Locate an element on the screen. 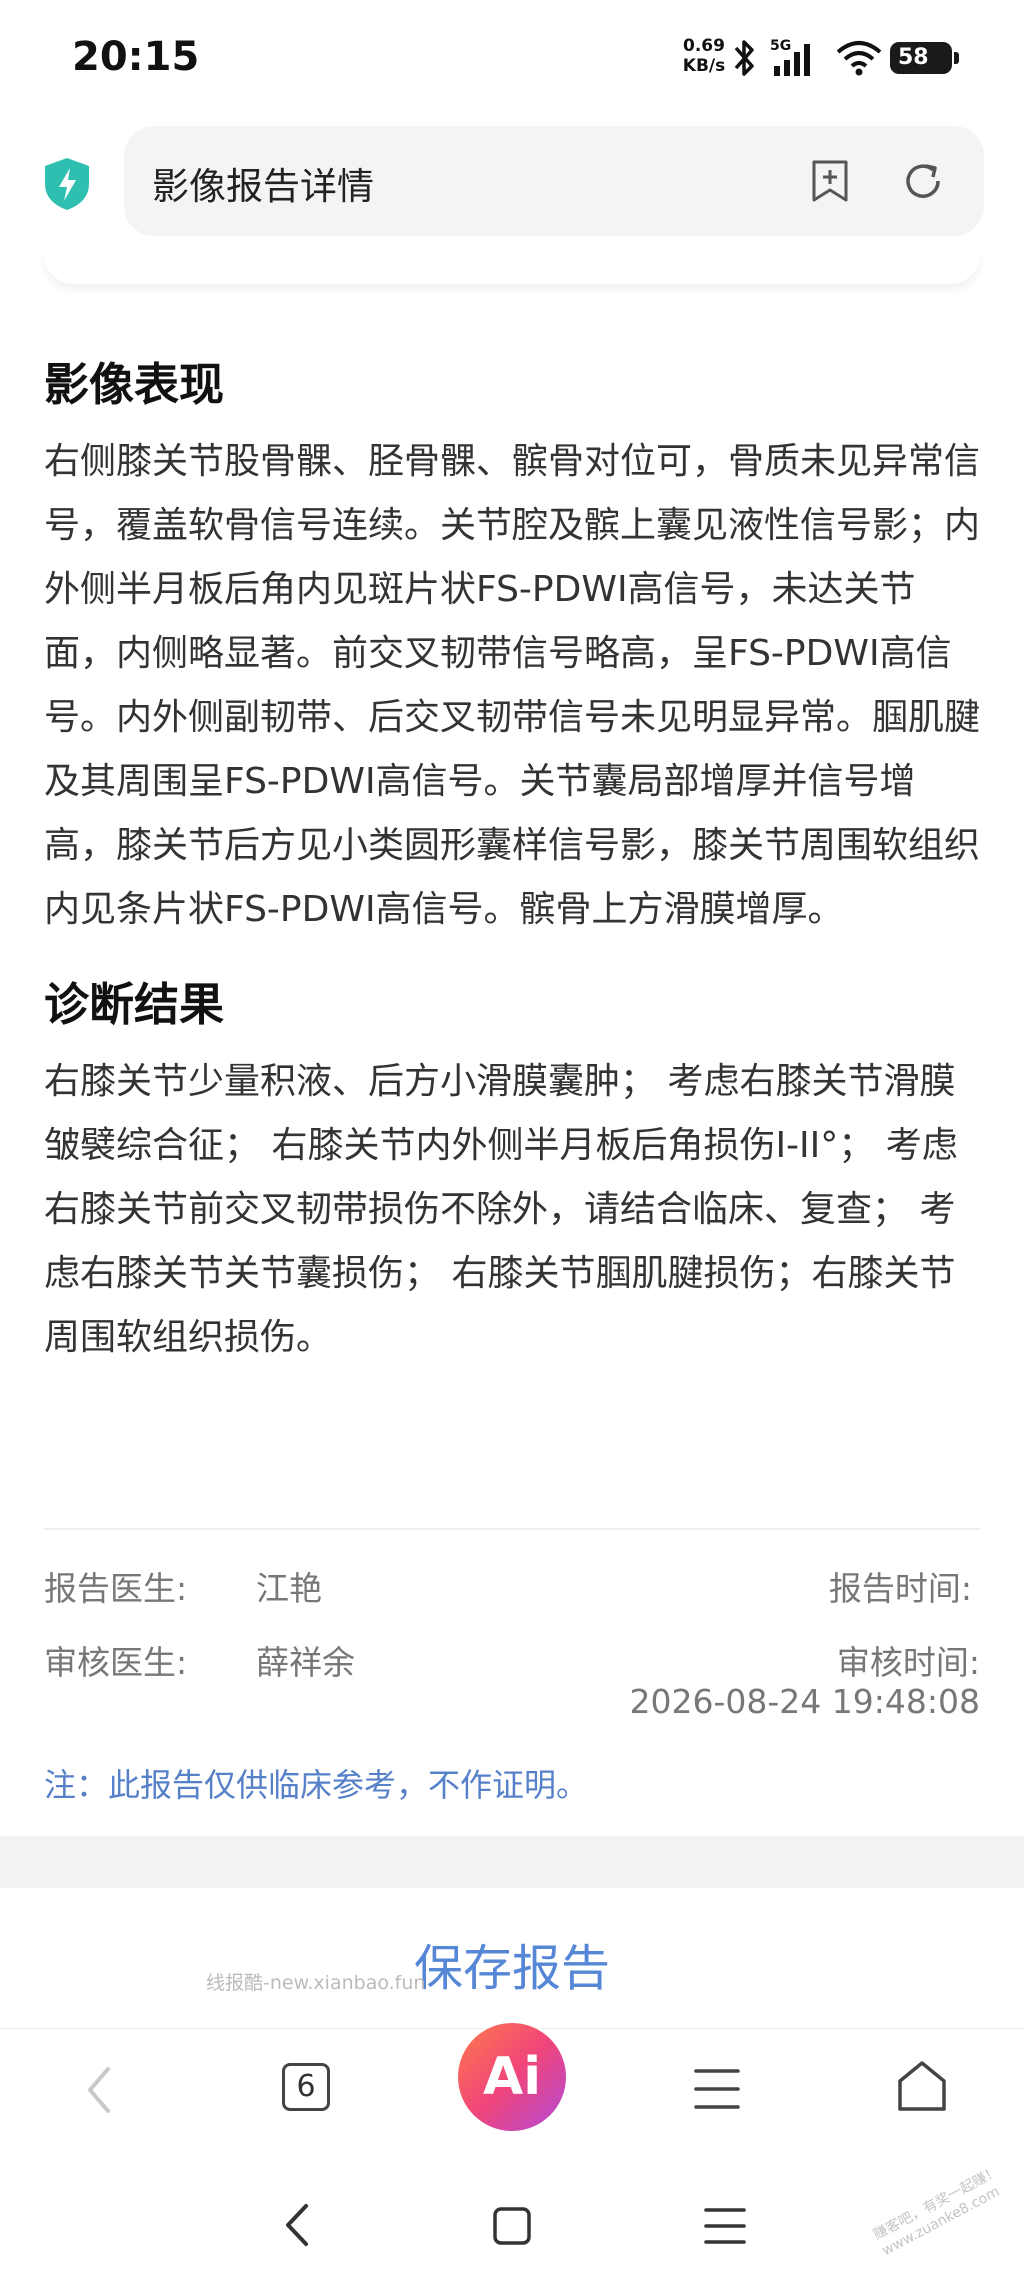  back-arrow-icon is located at coordinates (99, 2090).